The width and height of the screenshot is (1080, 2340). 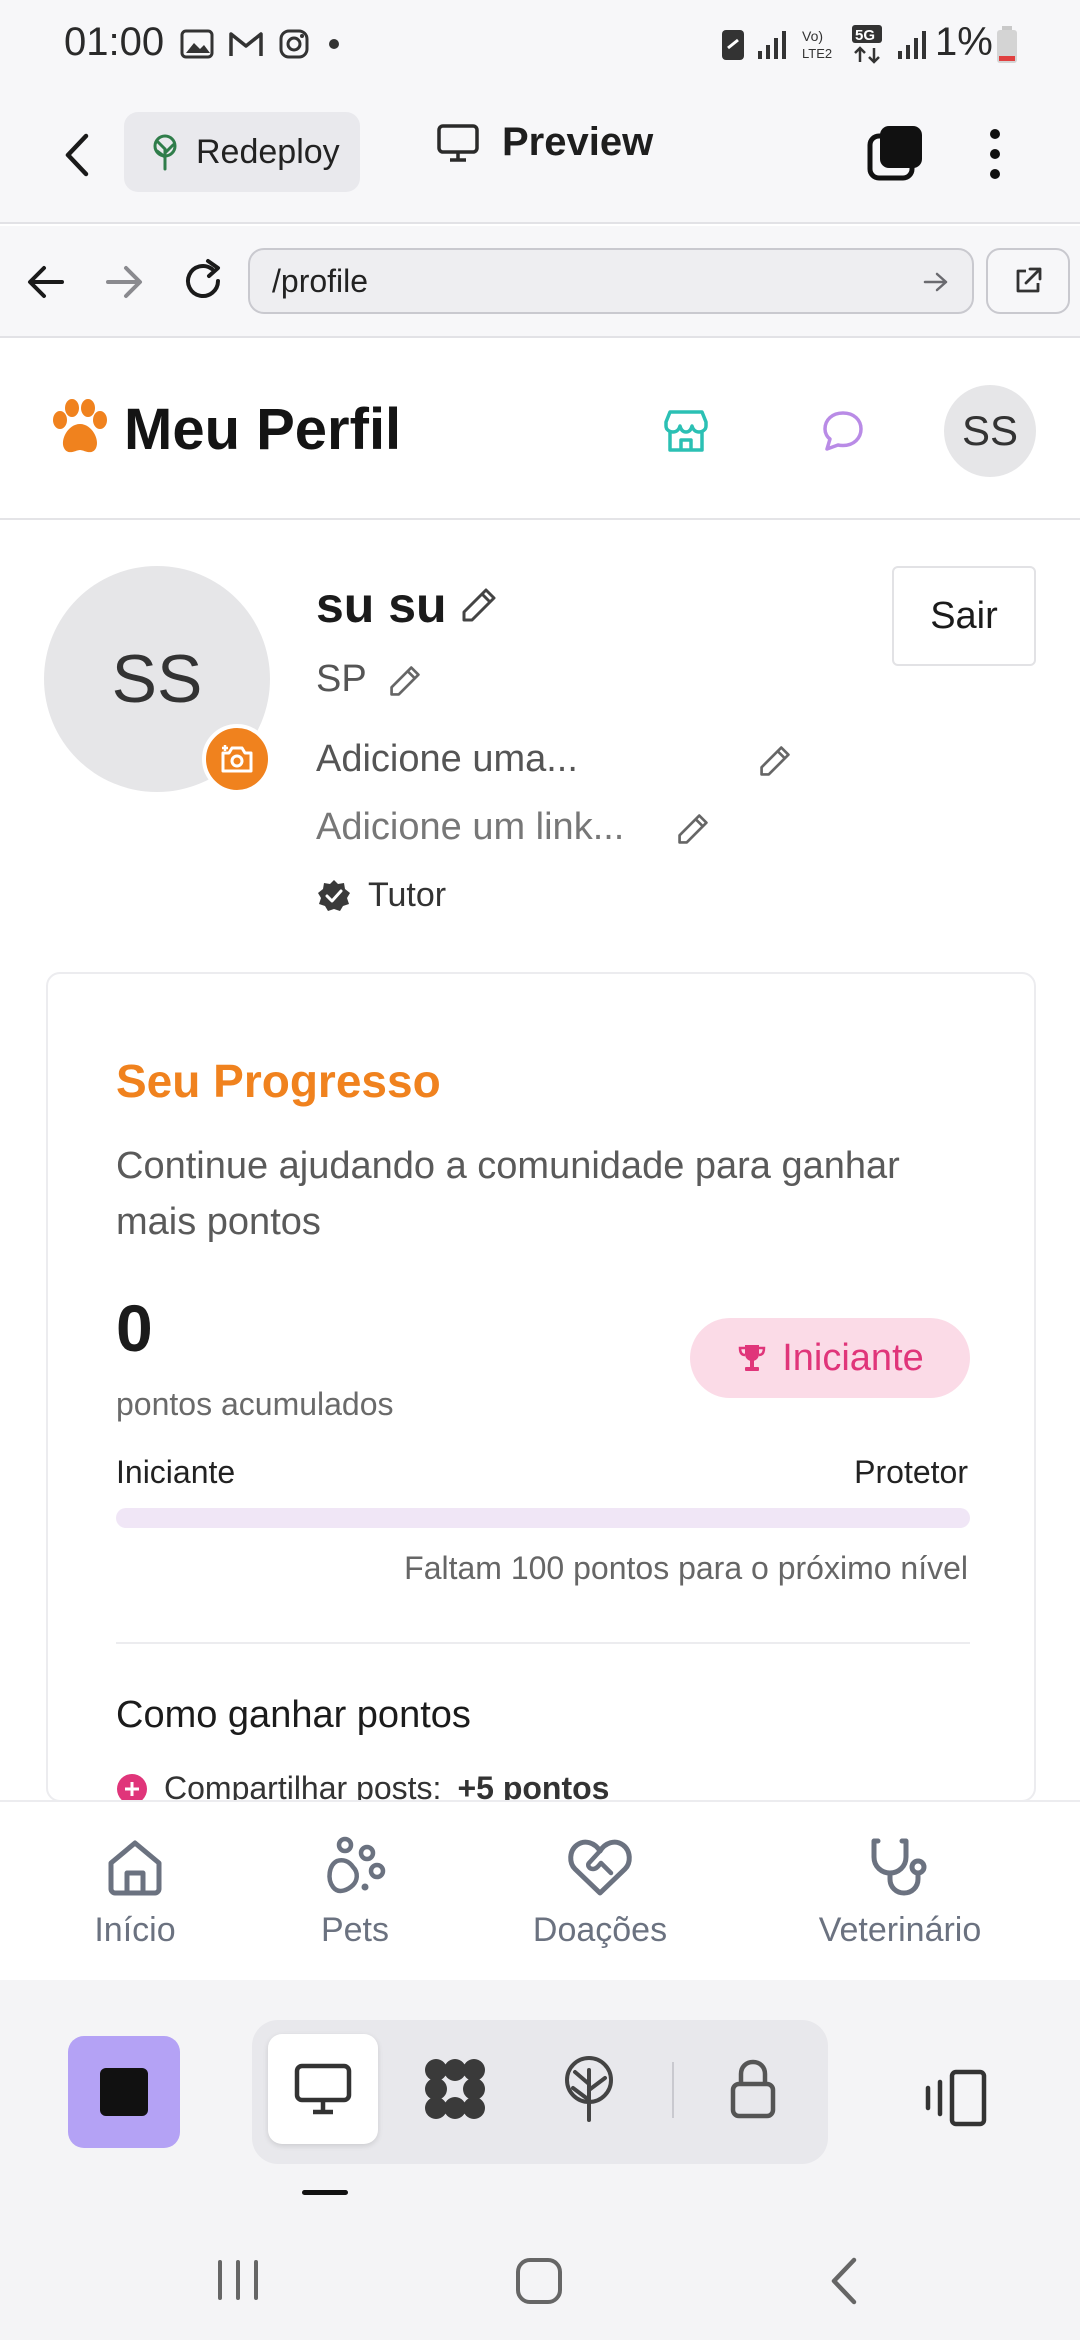 I want to click on open-external-button, so click(x=1028, y=281).